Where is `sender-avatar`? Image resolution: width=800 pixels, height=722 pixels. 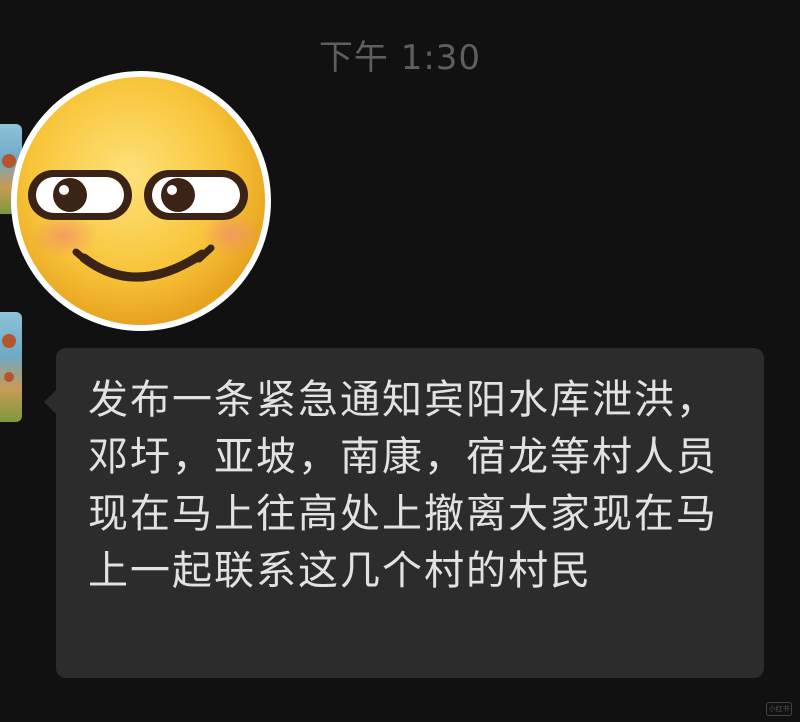 sender-avatar is located at coordinates (11, 367).